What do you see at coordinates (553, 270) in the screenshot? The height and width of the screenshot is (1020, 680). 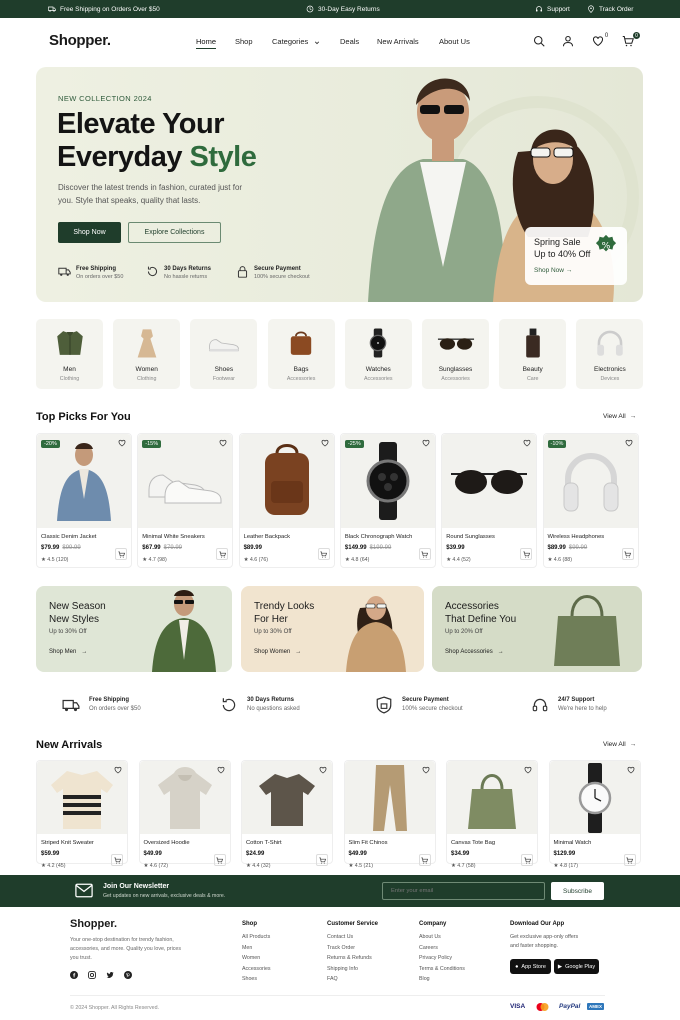 I see `promo-link: Shop Now →` at bounding box center [553, 270].